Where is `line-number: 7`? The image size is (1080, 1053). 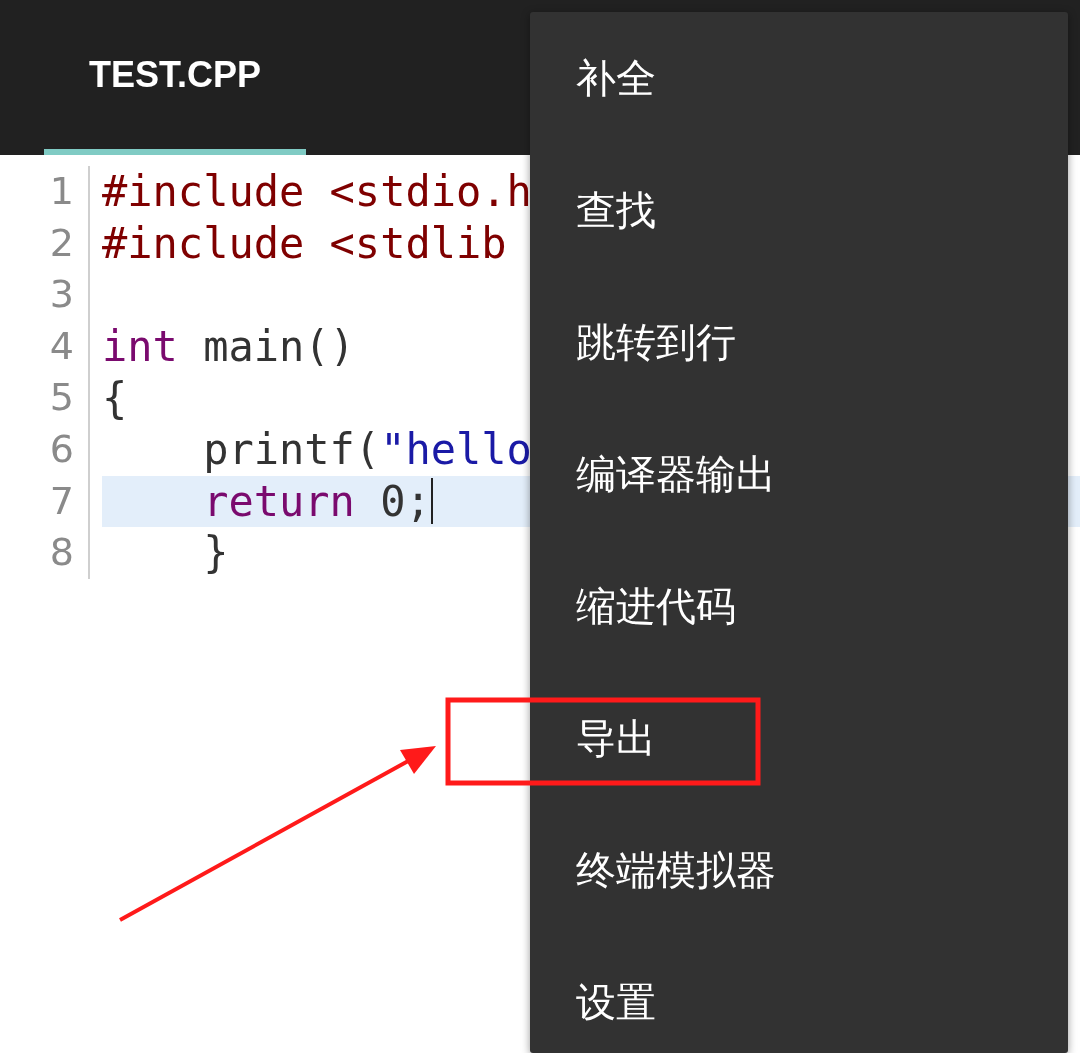
line-number: 7 is located at coordinates (61, 501).